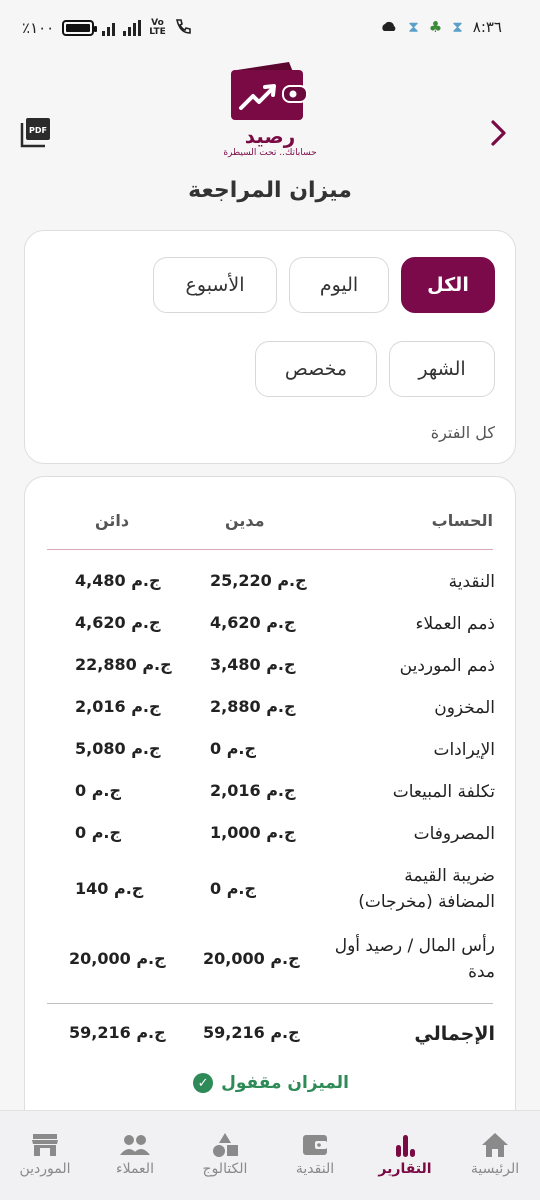 This screenshot has width=540, height=1200. Describe the element at coordinates (442, 369) in the screenshot. I see `filter-chip-month: الشهر` at that location.